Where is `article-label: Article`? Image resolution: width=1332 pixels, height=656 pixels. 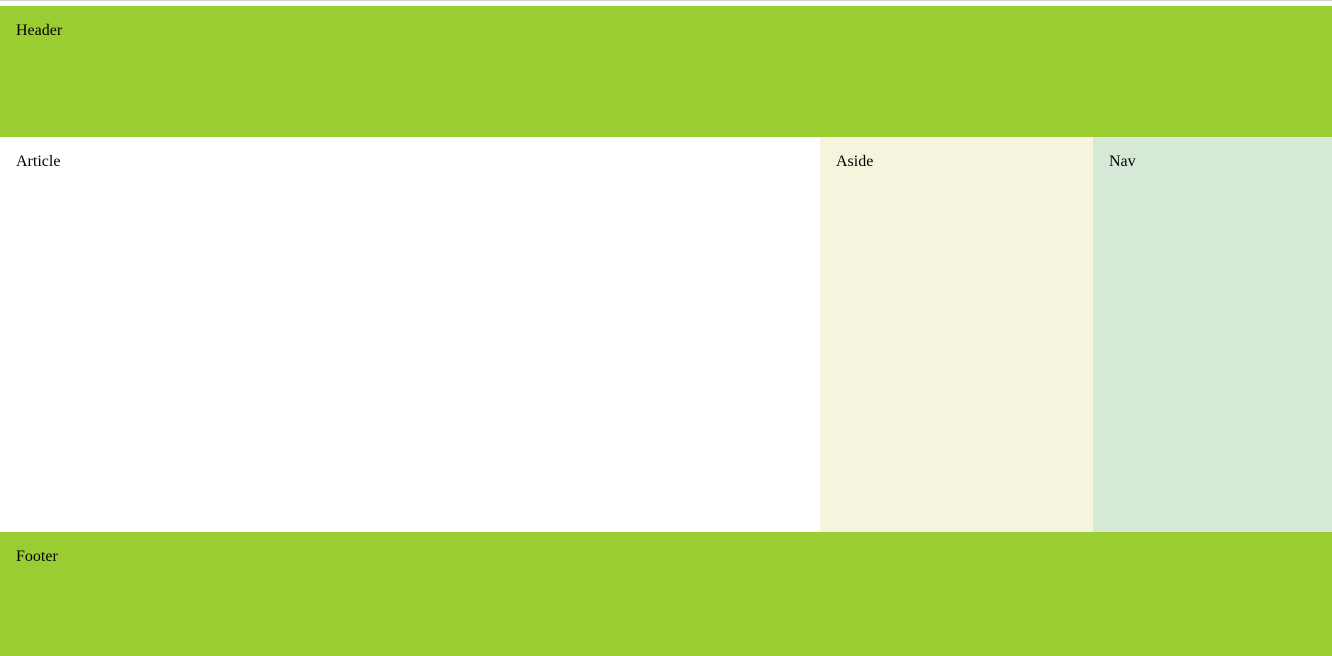
article-label: Article is located at coordinates (38, 161).